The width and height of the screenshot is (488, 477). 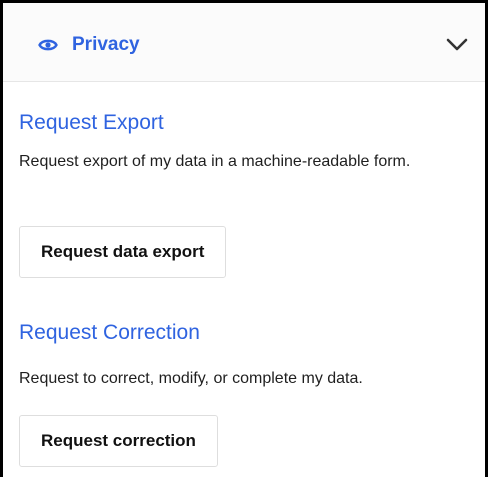 I want to click on eye-icon, so click(x=48, y=45).